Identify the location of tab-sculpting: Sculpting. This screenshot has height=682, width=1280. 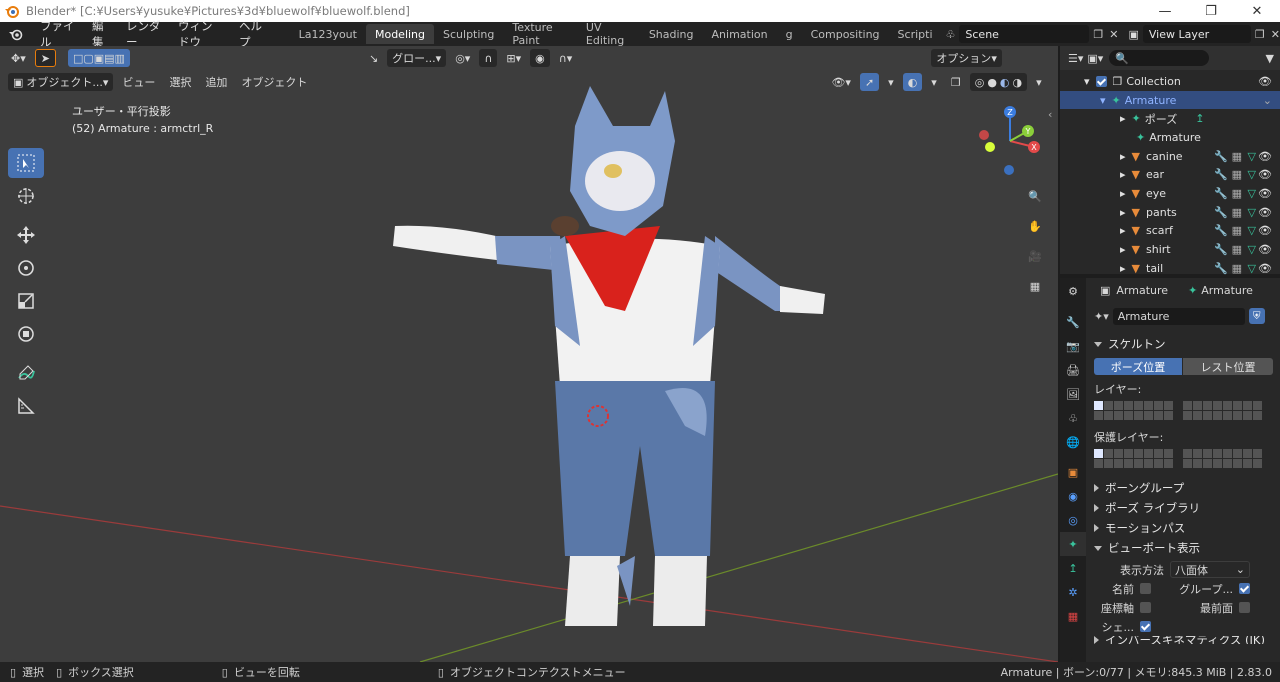
(468, 34).